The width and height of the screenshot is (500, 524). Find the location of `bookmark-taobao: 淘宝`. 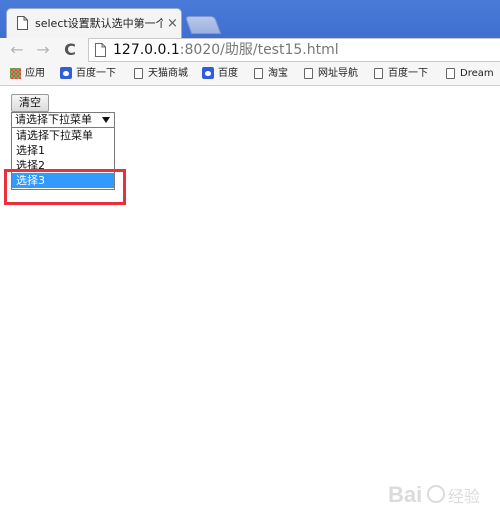

bookmark-taobao: 淘宝 is located at coordinates (271, 74).